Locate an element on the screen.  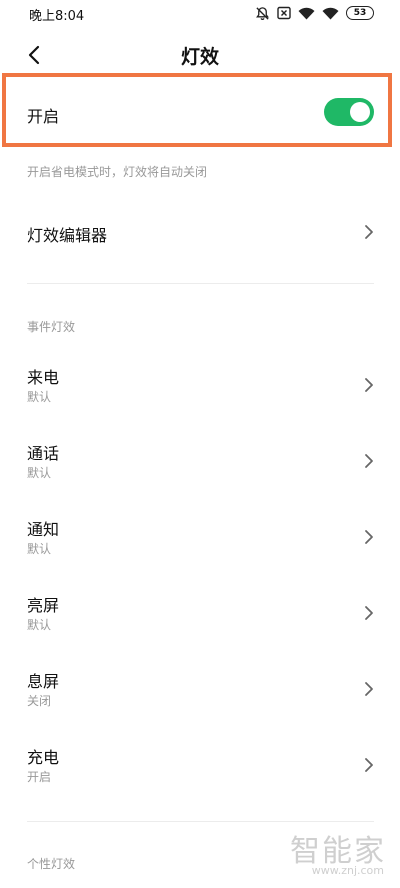
watermark-url: www.znj.com is located at coordinates (347, 870).